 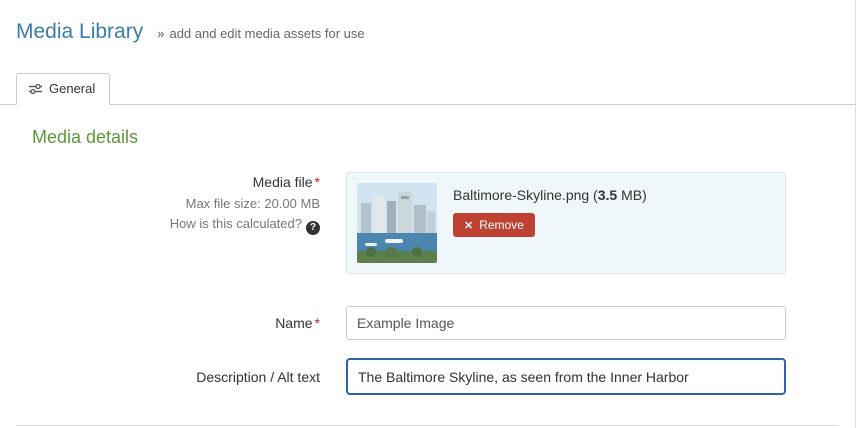 I want to click on breadcrumb-chevron: », so click(x=161, y=33).